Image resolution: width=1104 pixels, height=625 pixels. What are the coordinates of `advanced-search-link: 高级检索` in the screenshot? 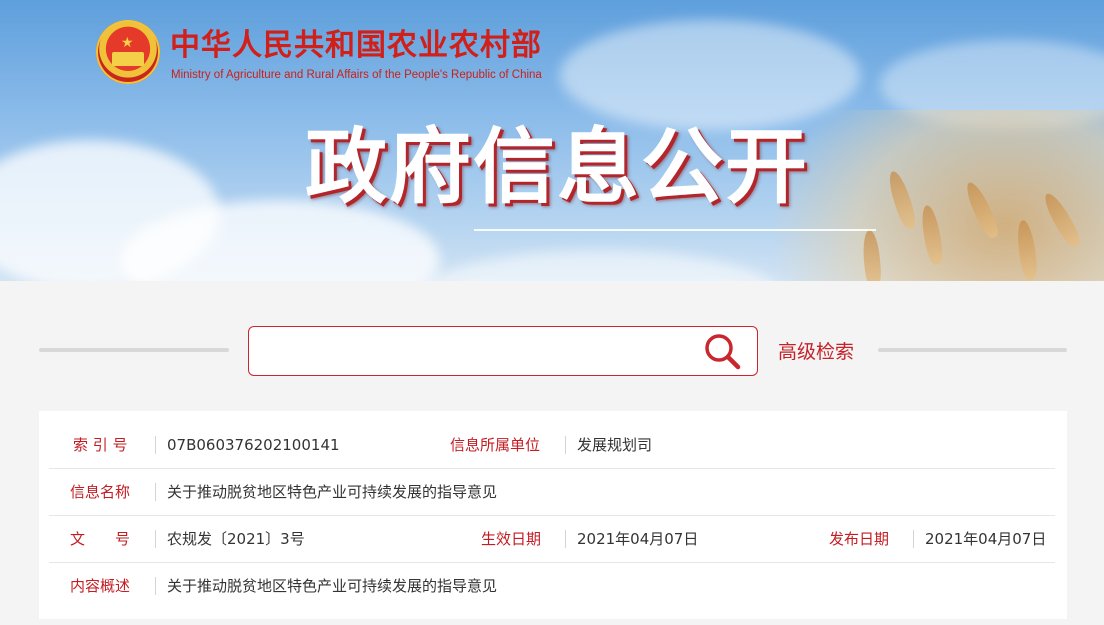 It's located at (816, 352).